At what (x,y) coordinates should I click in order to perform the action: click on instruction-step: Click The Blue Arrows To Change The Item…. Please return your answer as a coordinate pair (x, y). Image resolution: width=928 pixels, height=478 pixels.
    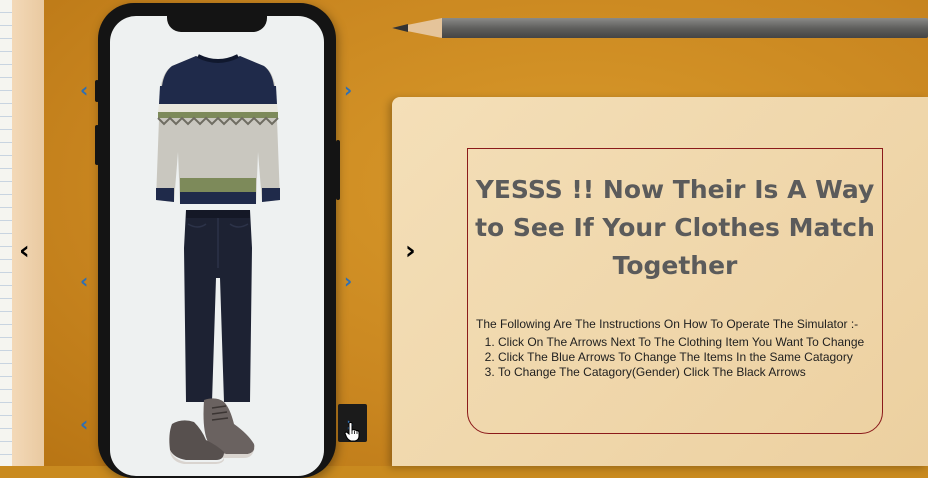
    Looking at the image, I should click on (681, 357).